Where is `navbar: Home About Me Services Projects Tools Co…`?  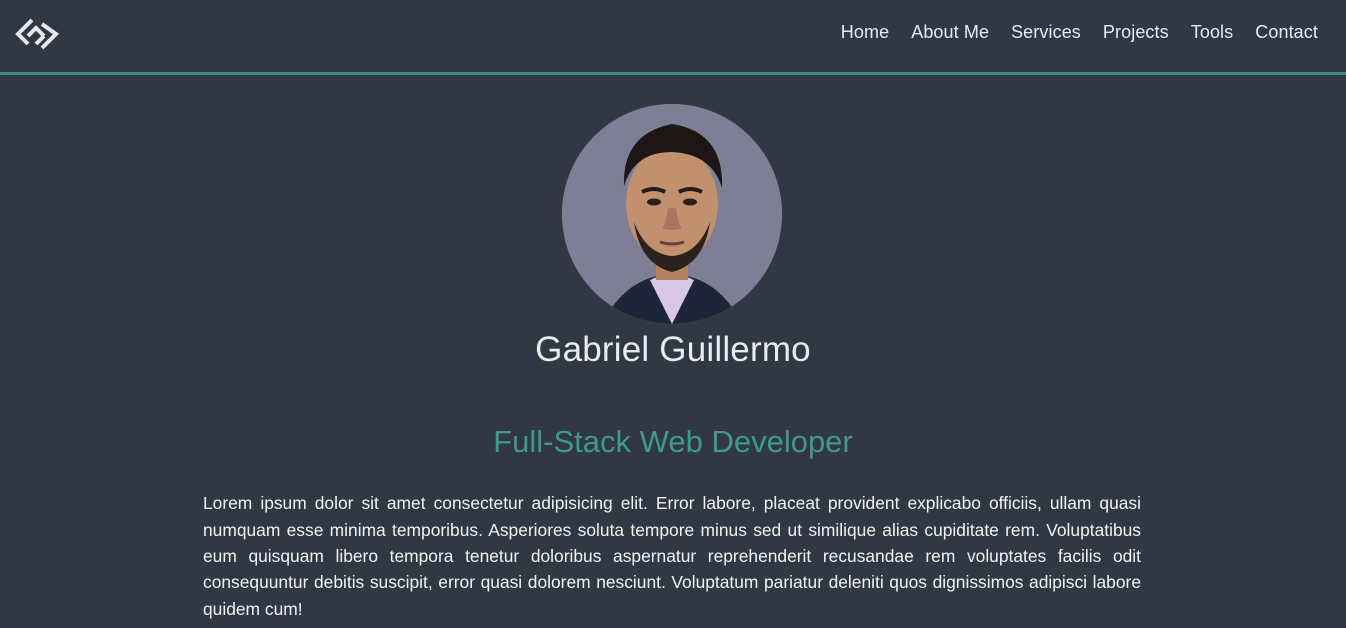 navbar: Home About Me Services Projects Tools Co… is located at coordinates (673, 37).